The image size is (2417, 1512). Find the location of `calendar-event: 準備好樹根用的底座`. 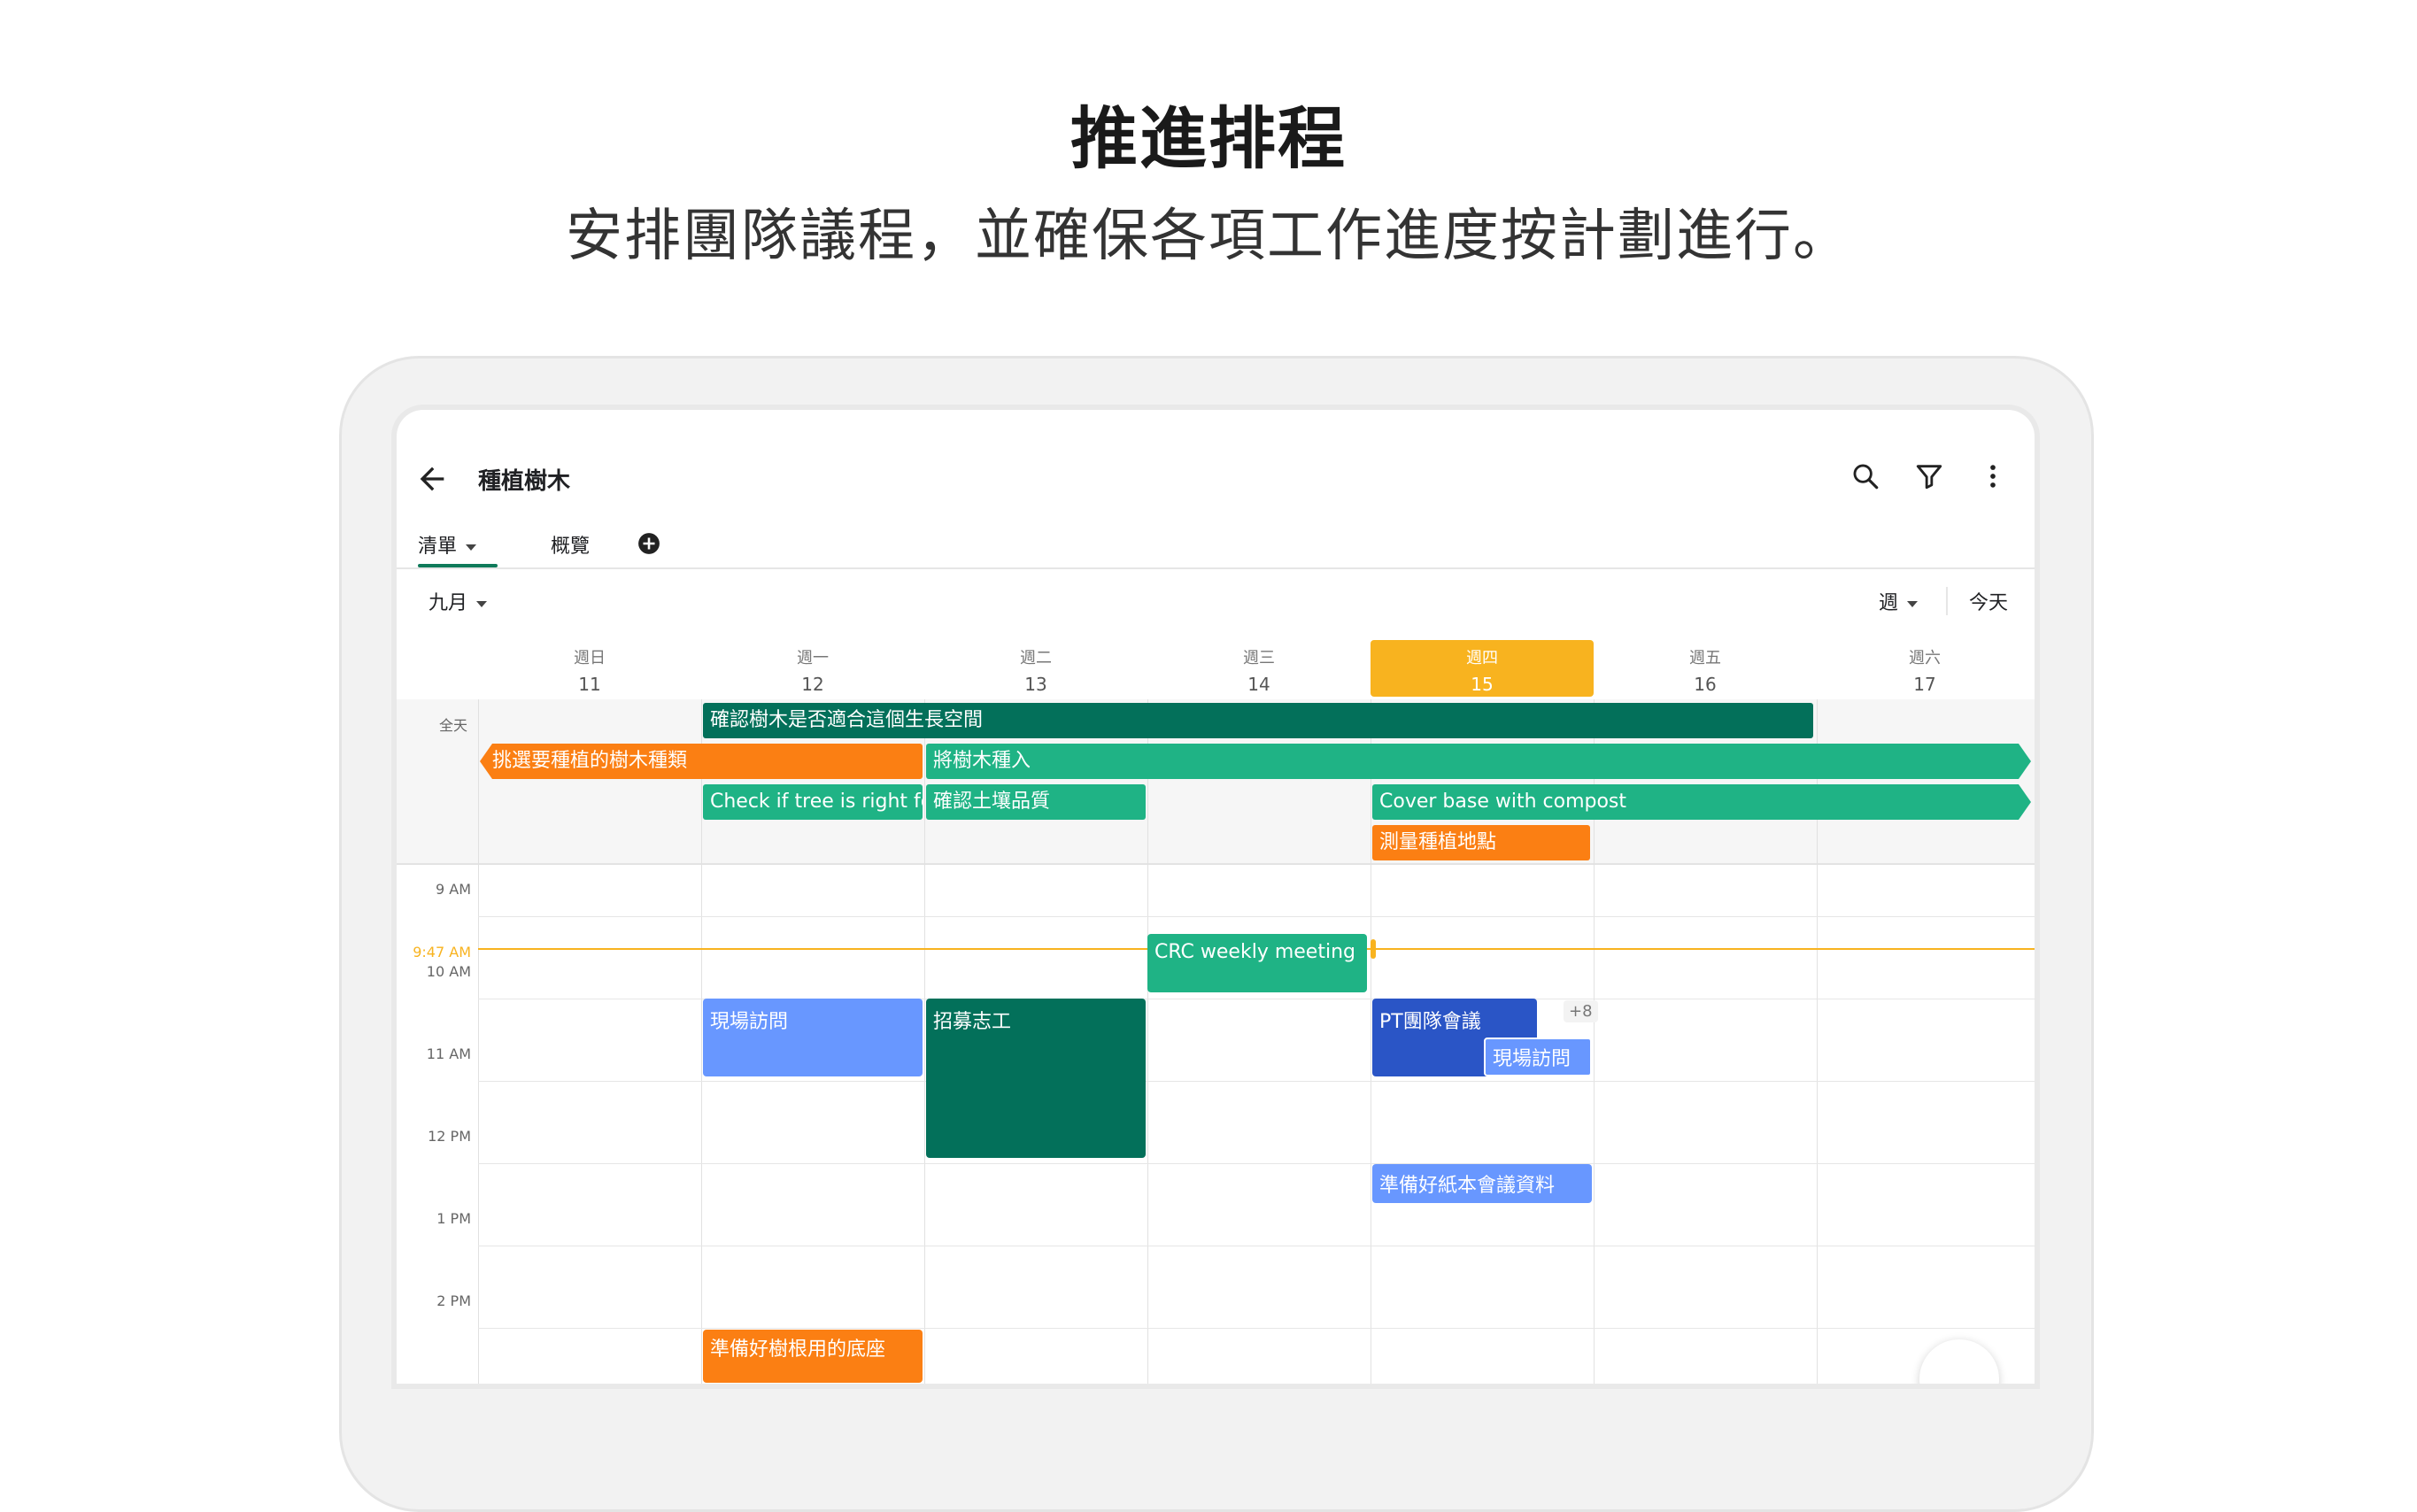

calendar-event: 準備好樹根用的底座 is located at coordinates (813, 1356).